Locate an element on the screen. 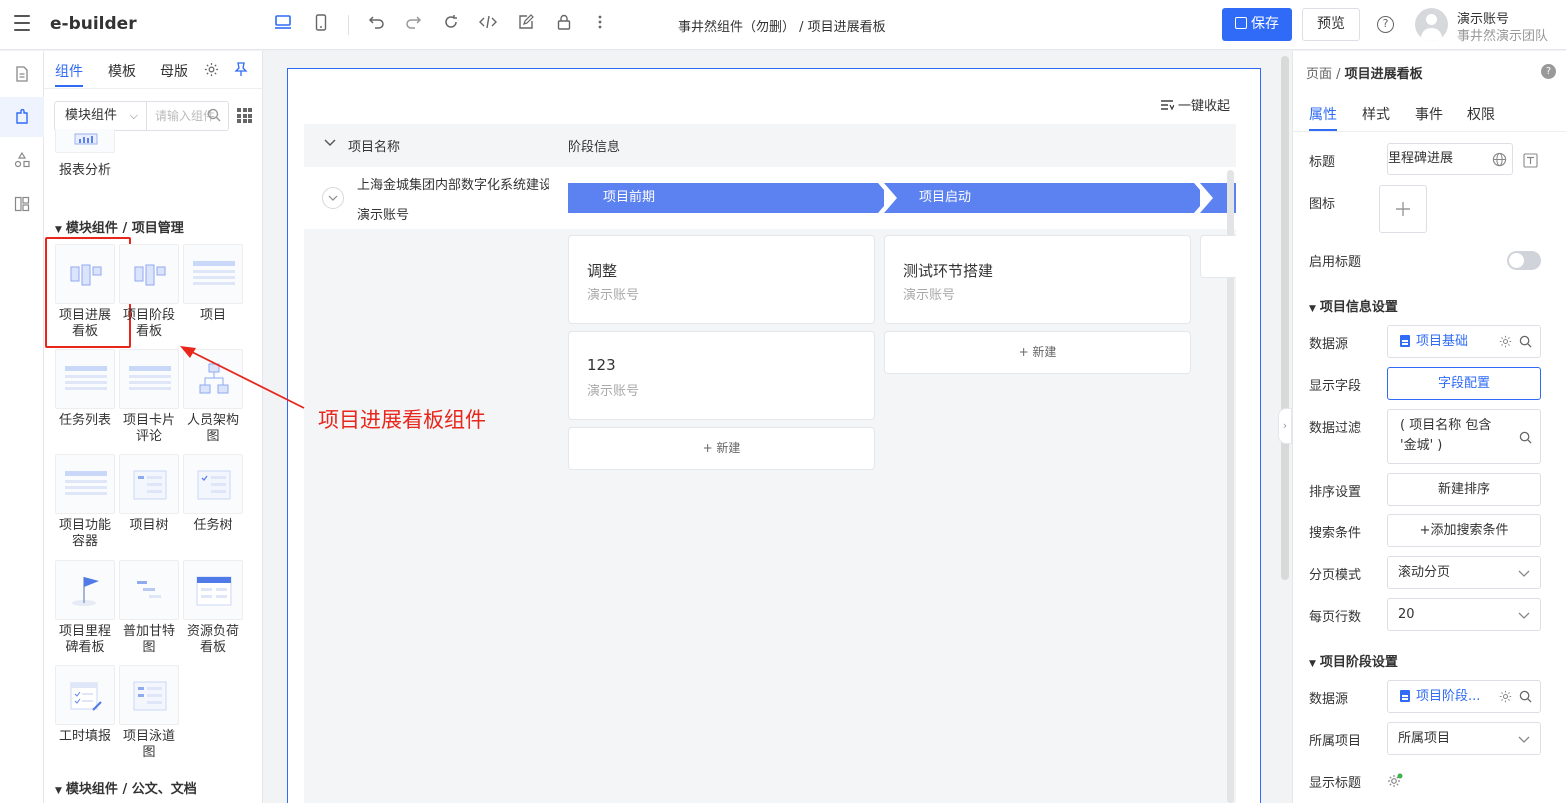  preview-button: 预览 is located at coordinates (1331, 24).